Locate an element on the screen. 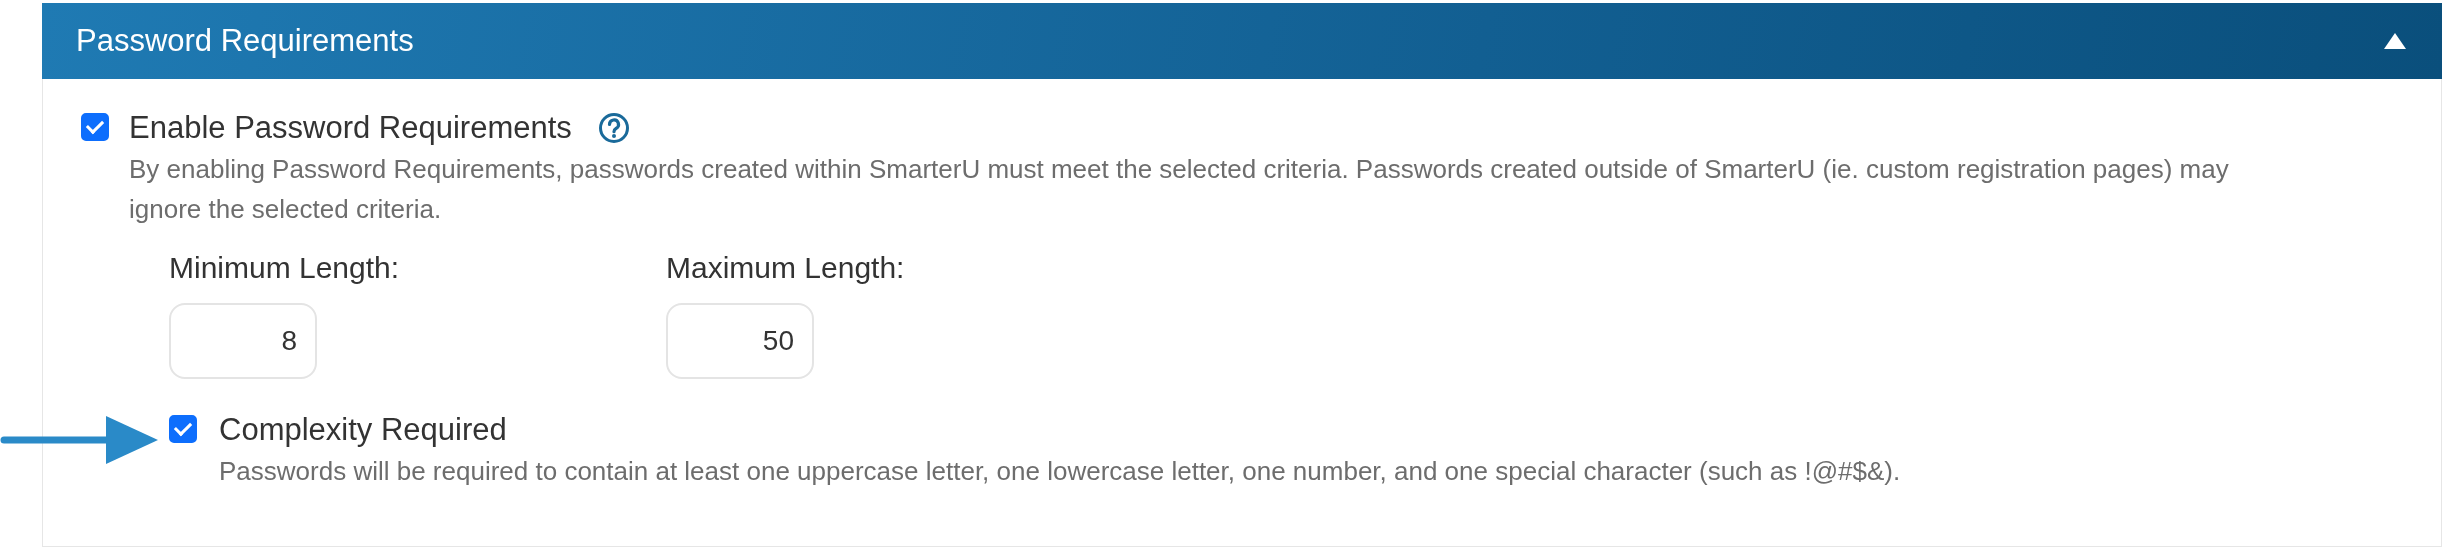 Image resolution: width=2447 pixels, height=548 pixels. description-text: By enabling Password Requirements, passwords created within SmarterU must meet the selected criteria. Passwords created outside of SmarterU (ie. custom registration pages) may ignore the selected criteria. is located at coordinates (1179, 189).